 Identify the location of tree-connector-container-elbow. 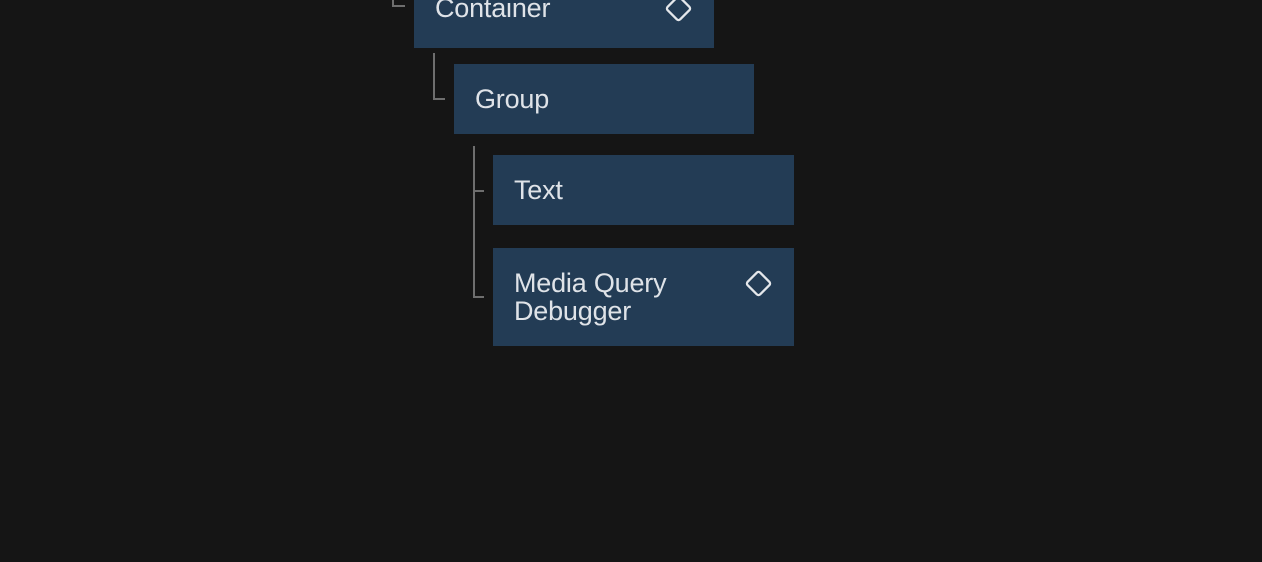
(398, 6).